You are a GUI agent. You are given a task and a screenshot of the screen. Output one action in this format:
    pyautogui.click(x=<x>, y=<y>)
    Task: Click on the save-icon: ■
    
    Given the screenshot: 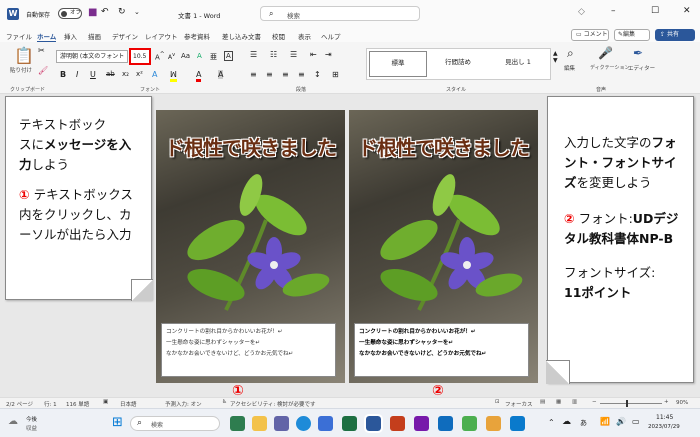 What is the action you would take?
    pyautogui.click(x=92, y=12)
    